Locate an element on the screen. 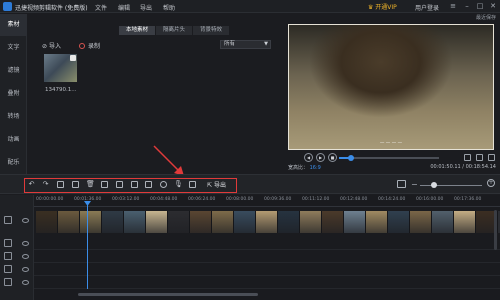  playhead is located at coordinates (87, 246).